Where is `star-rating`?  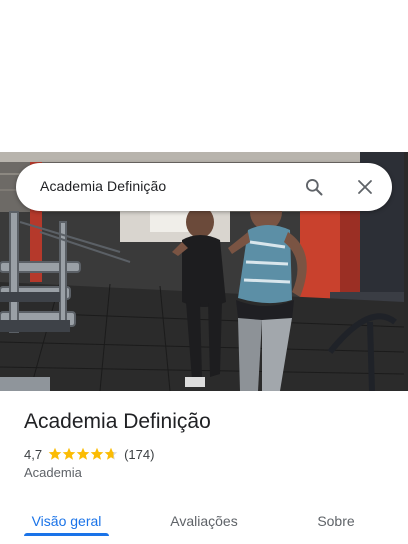 star-rating is located at coordinates (83, 454).